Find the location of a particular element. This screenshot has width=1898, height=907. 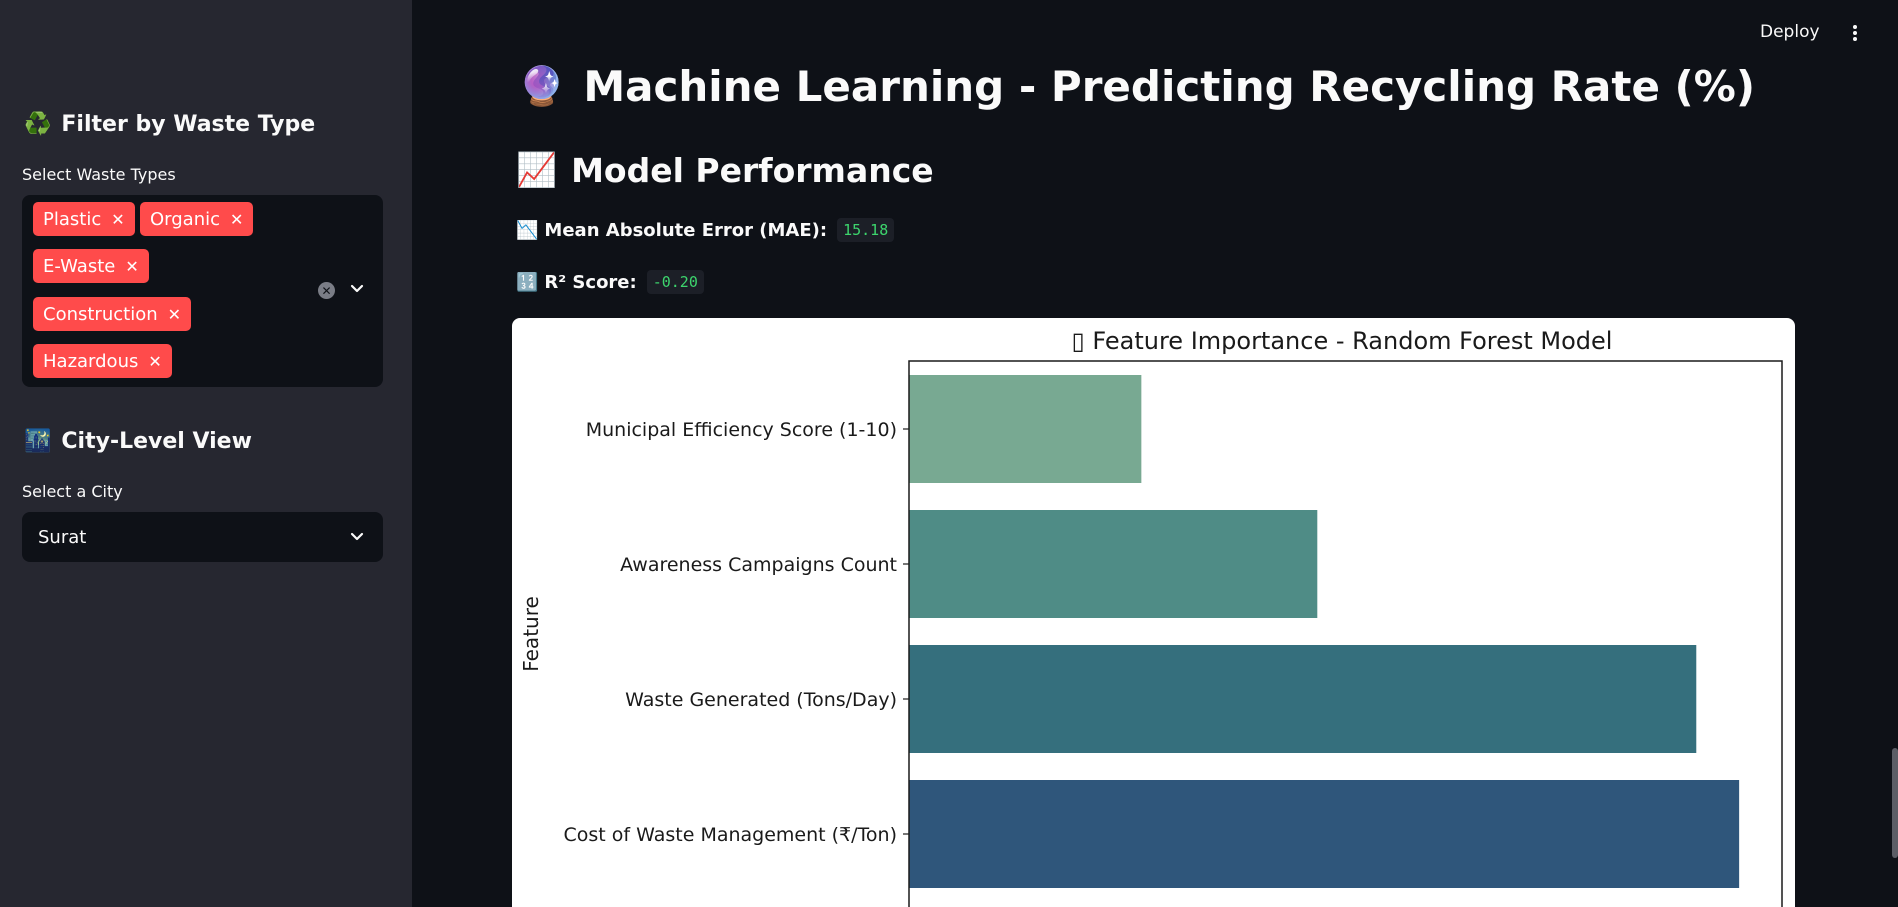

chart-increasing-icon: 📈 is located at coordinates (537, 169).